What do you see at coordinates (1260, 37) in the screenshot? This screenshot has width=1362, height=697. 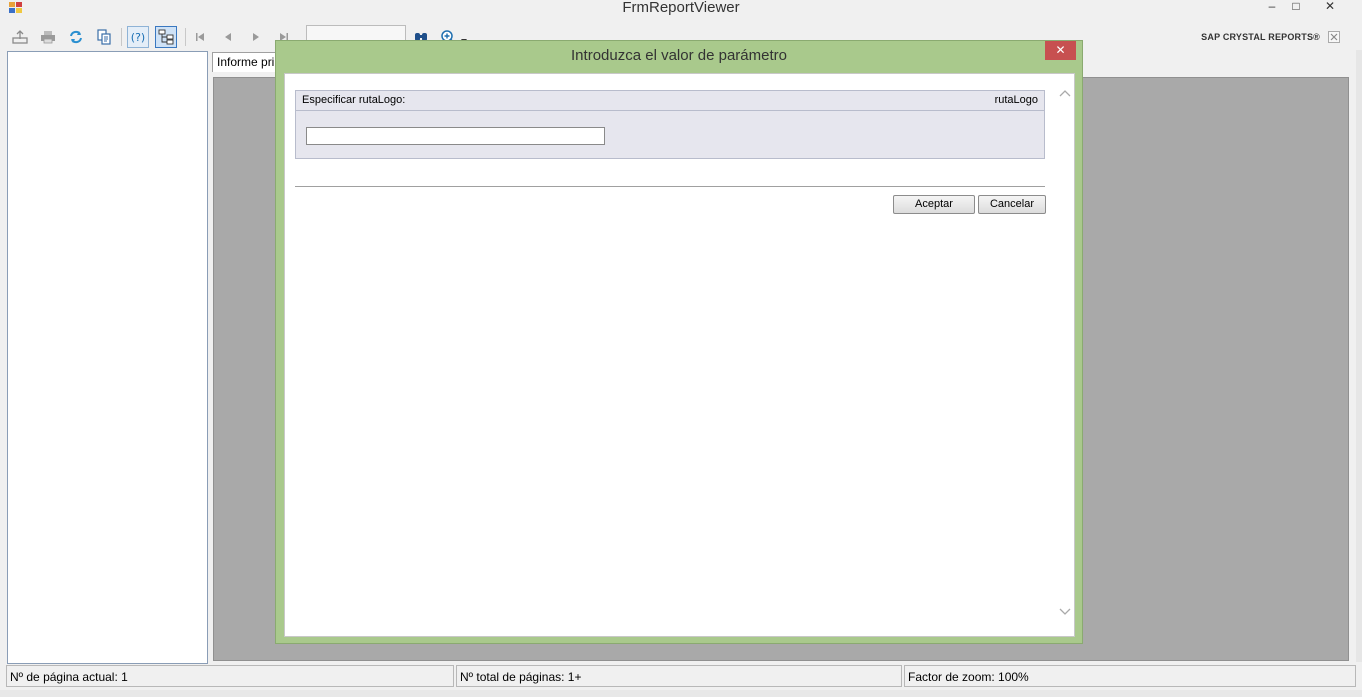 I see `sap-crystal-reports-label: SAP CRYSTAL REPORTS®` at bounding box center [1260, 37].